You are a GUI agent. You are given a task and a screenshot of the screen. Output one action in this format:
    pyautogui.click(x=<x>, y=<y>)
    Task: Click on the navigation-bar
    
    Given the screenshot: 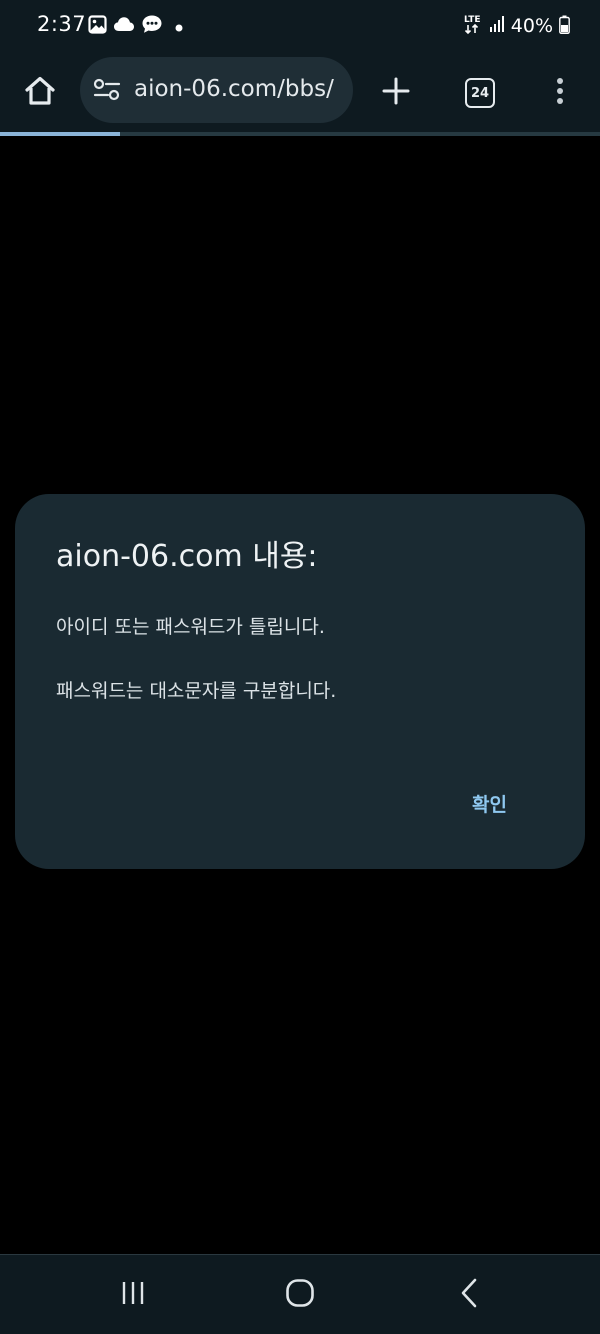 What is the action you would take?
    pyautogui.click(x=300, y=1294)
    